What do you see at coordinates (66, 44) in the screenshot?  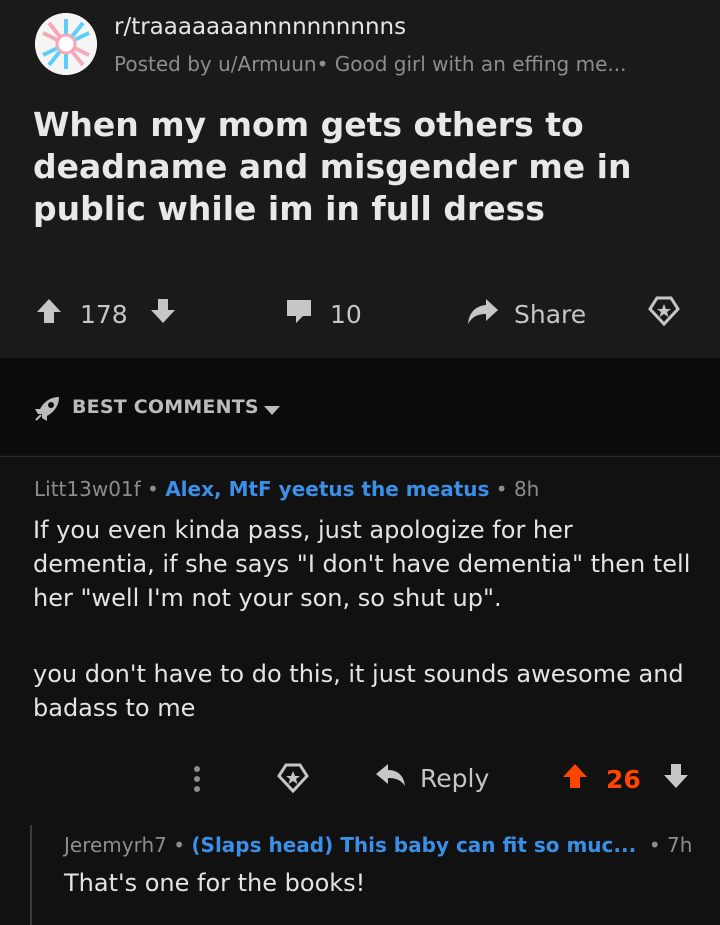 I see `subreddit-avatar` at bounding box center [66, 44].